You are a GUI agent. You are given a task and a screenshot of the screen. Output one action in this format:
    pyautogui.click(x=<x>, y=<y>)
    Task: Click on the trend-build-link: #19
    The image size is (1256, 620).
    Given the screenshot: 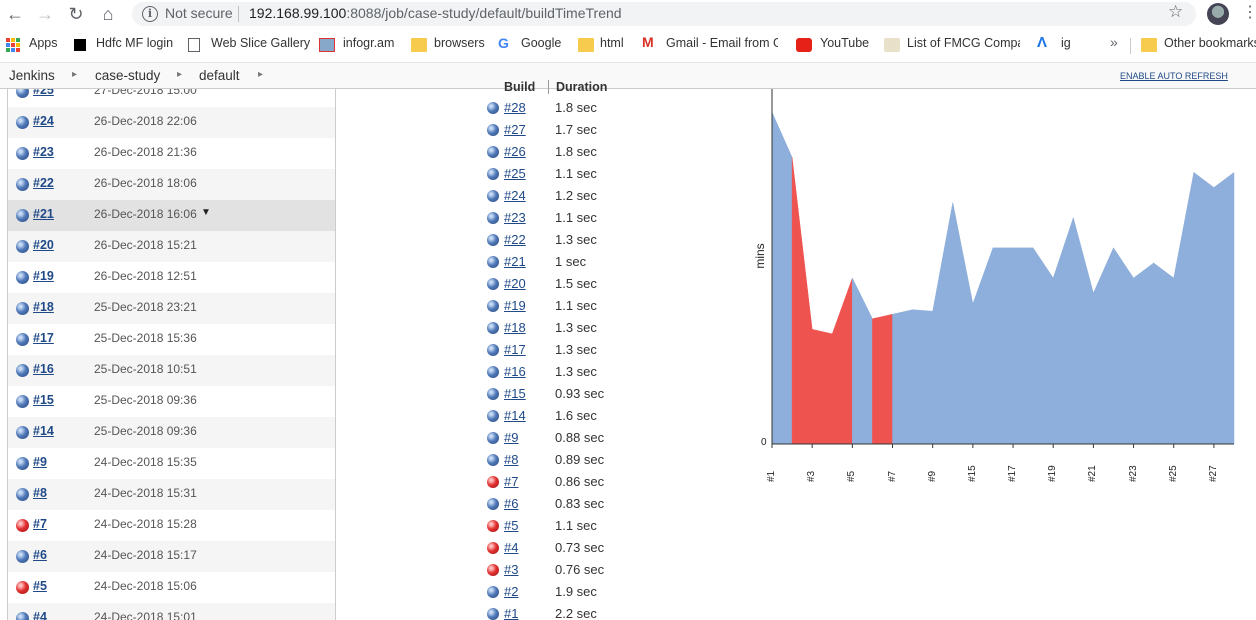 What is the action you would take?
    pyautogui.click(x=515, y=305)
    